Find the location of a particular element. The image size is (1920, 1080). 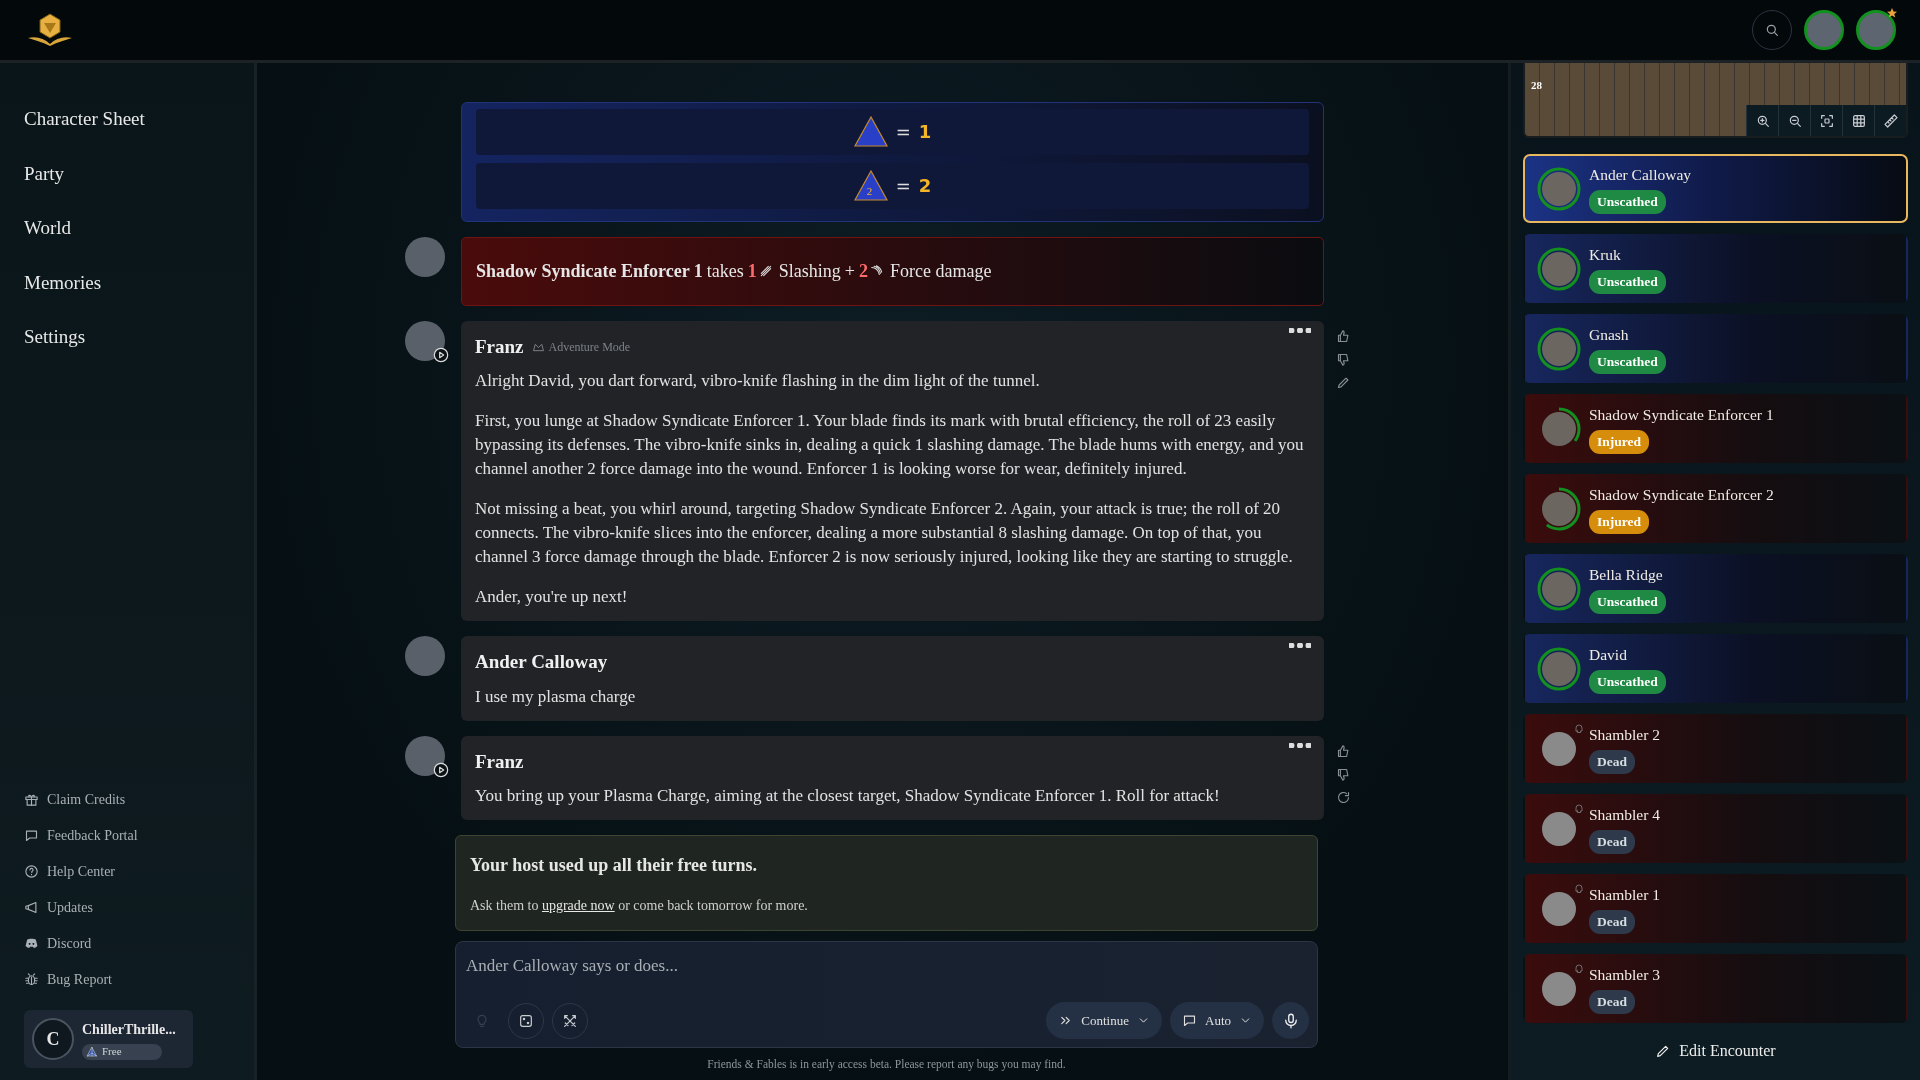

combatant-name: Shambler 3 is located at coordinates (1625, 974).